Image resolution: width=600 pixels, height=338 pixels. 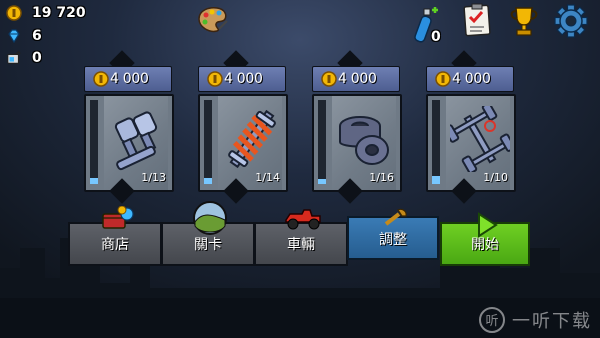 What do you see at coordinates (14, 58) in the screenshot?
I see `fuel-canister-icon` at bounding box center [14, 58].